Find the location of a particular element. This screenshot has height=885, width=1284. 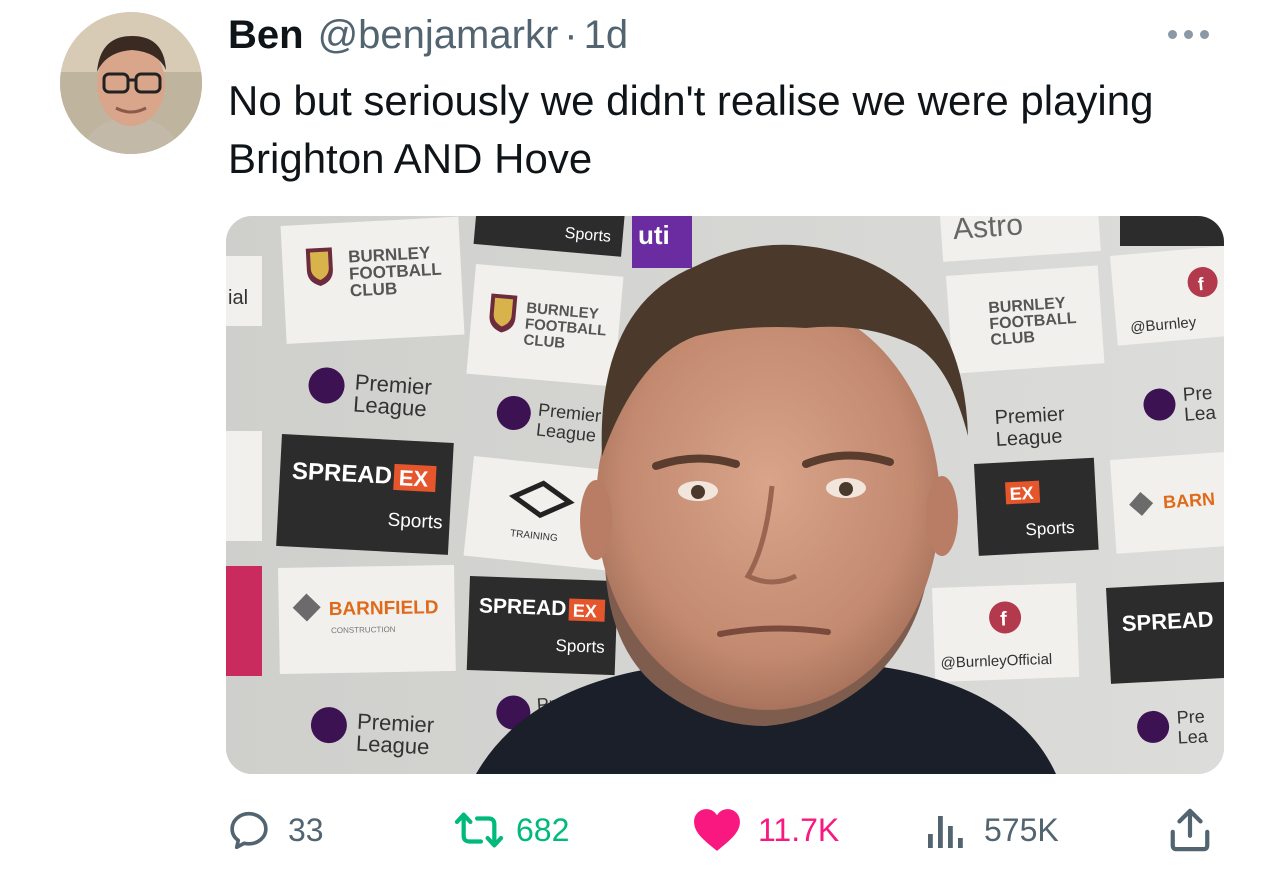

facebook-icon: f is located at coordinates (1004, 619).